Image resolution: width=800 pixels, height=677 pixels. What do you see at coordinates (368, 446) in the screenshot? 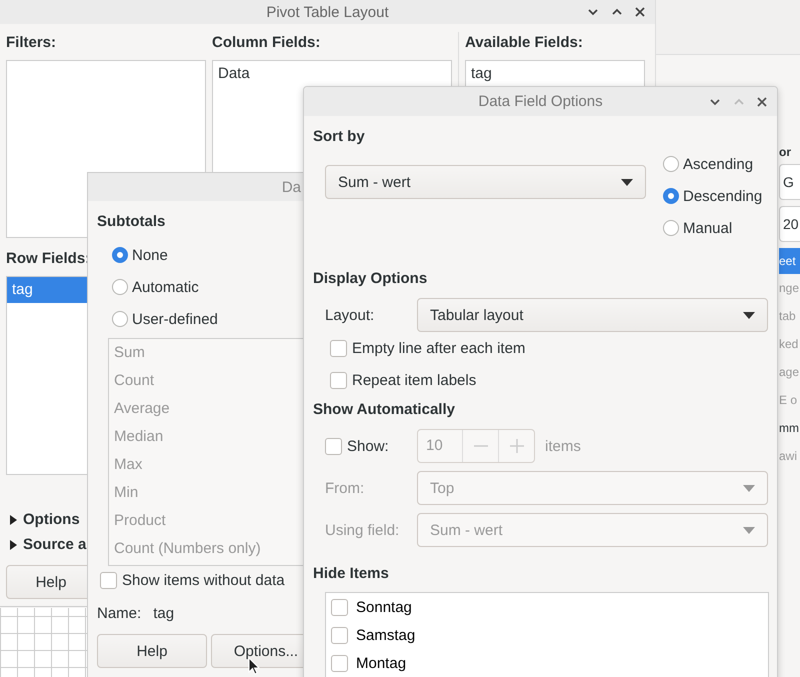
I see `checkbox-label: Show:` at bounding box center [368, 446].